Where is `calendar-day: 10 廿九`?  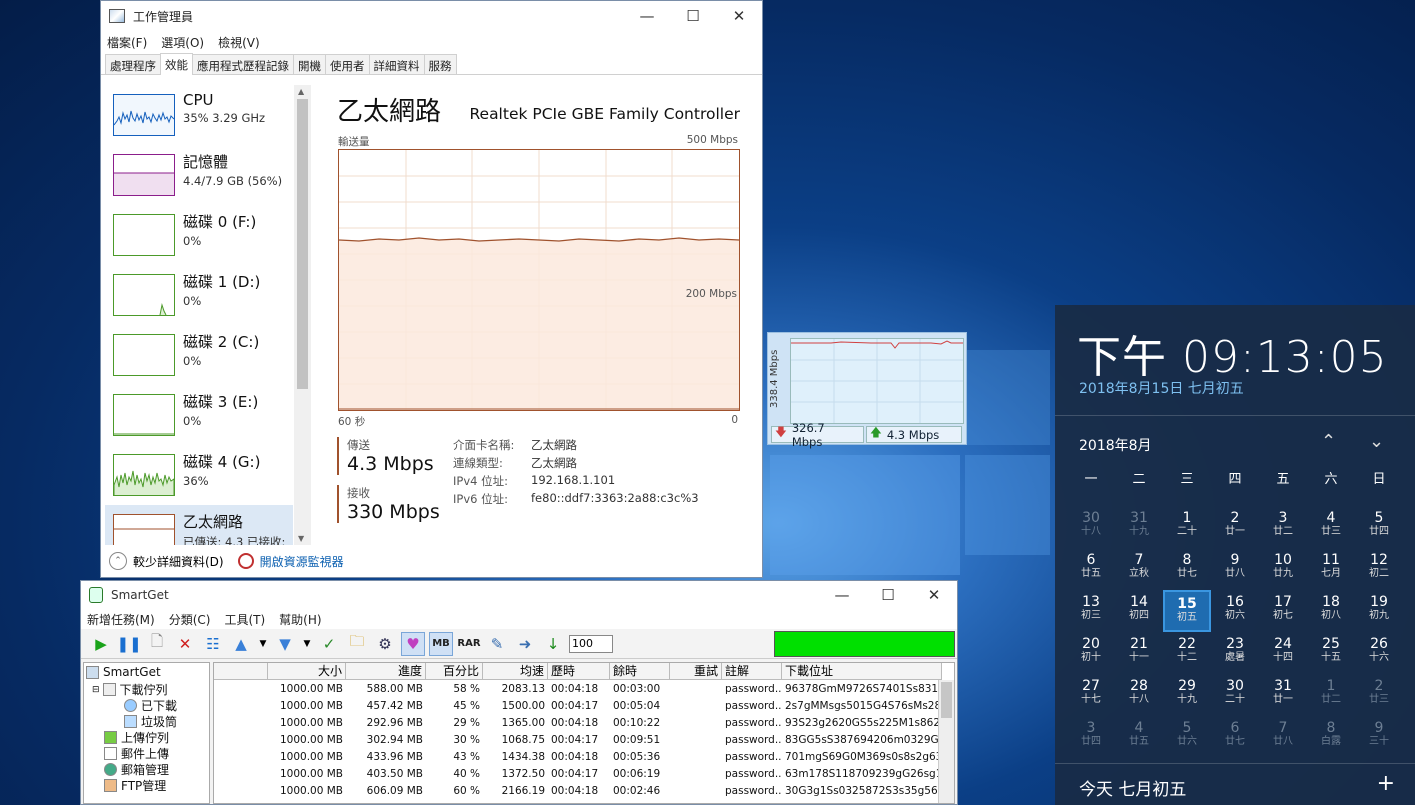
calendar-day: 10 廿九 is located at coordinates (1283, 569).